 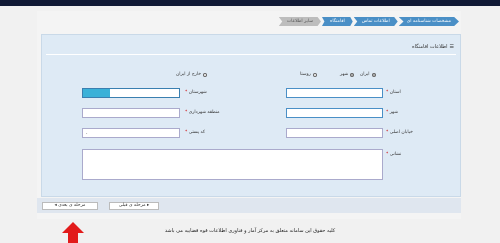 I want to click on next-step-label: مرحله ی بعدی, so click(x=72, y=205).